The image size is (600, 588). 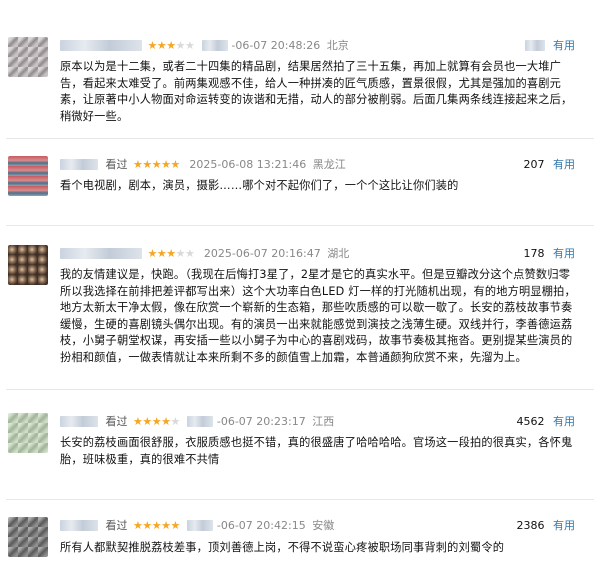 What do you see at coordinates (276, 45) in the screenshot?
I see `review-time: -06-07 20:48:26` at bounding box center [276, 45].